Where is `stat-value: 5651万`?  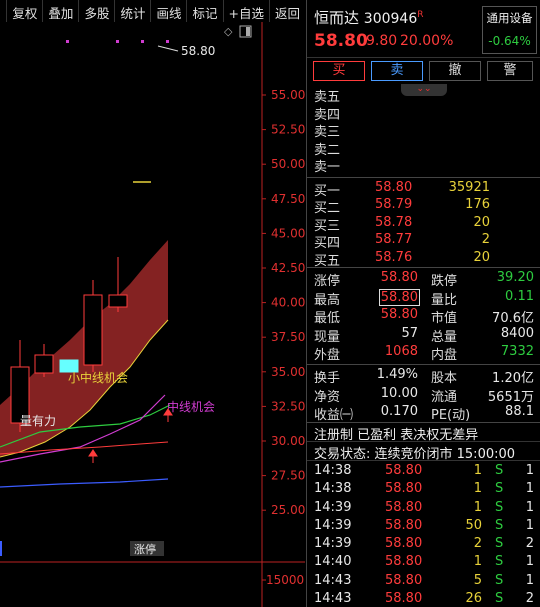
stat-value: 5651万 is located at coordinates (510, 397).